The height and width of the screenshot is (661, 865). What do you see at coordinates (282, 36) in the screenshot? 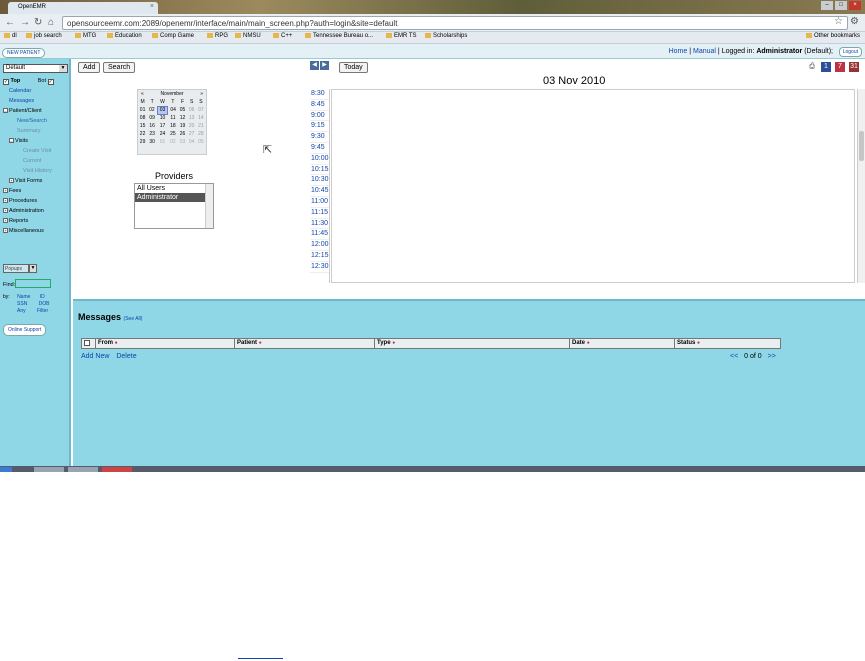
I see `bookmark-item: C++` at bounding box center [282, 36].